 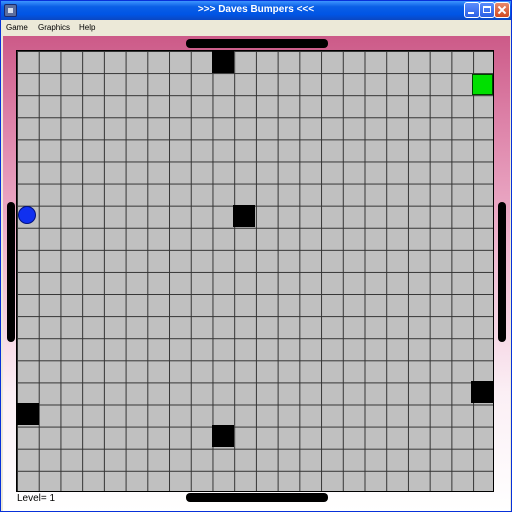 What do you see at coordinates (472, 10) in the screenshot?
I see `minimize-icon` at bounding box center [472, 10].